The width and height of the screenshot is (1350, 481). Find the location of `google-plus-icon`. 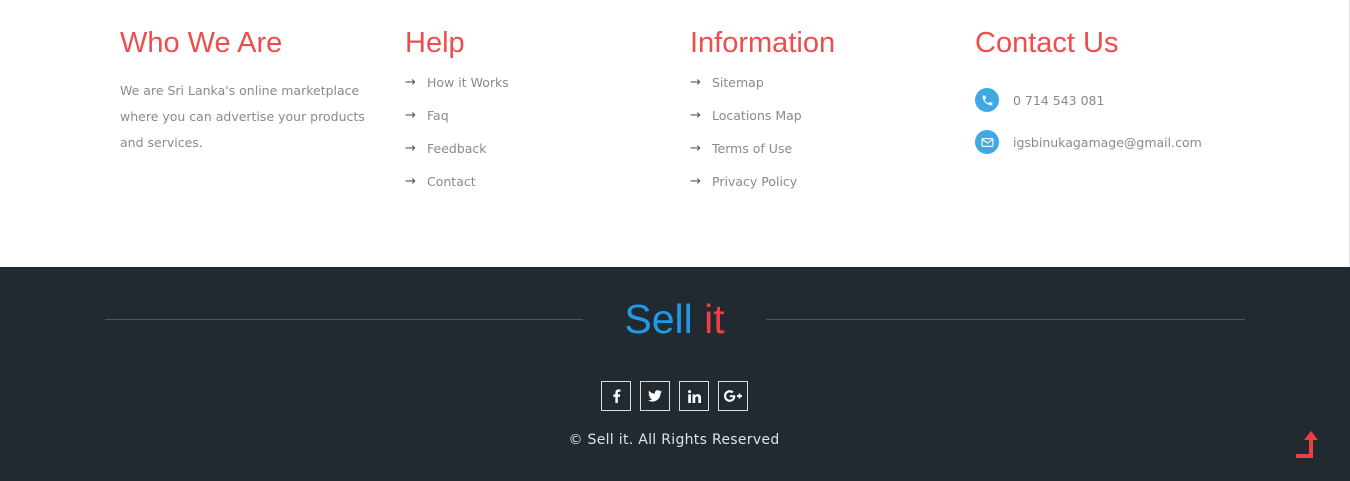

google-plus-icon is located at coordinates (733, 396).